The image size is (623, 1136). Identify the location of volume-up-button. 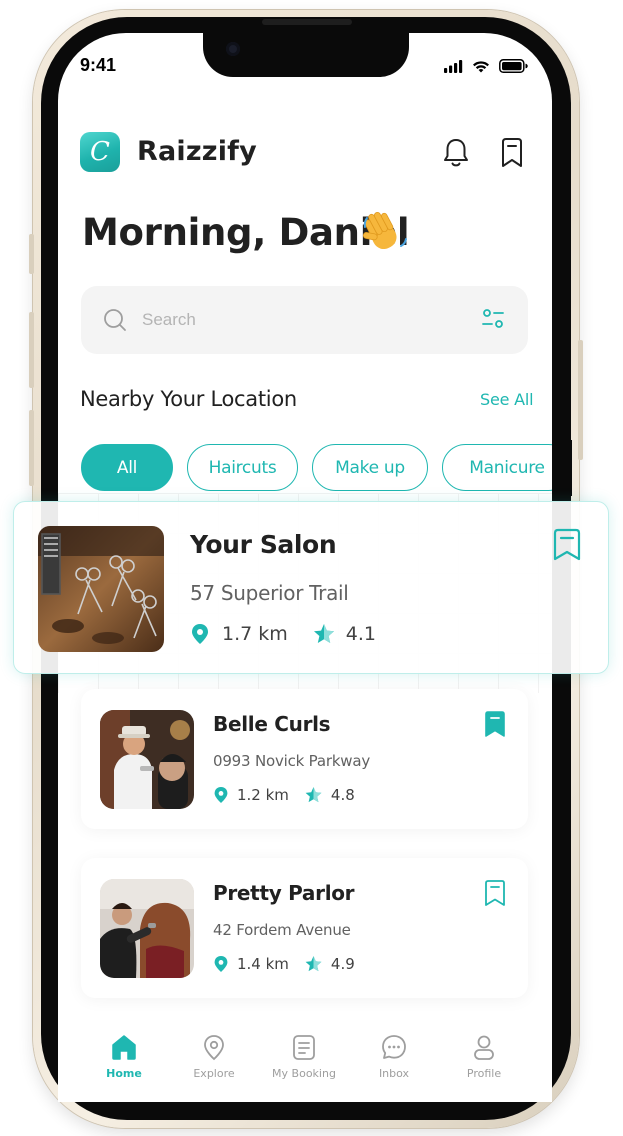
(31, 350).